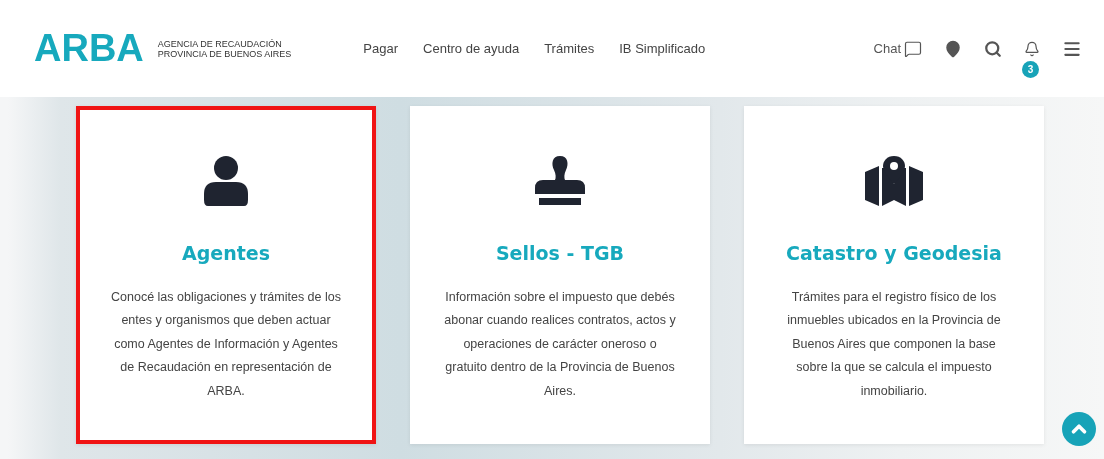 This screenshot has height=459, width=1104. What do you see at coordinates (226, 253) in the screenshot?
I see `card-title: Agentes` at bounding box center [226, 253].